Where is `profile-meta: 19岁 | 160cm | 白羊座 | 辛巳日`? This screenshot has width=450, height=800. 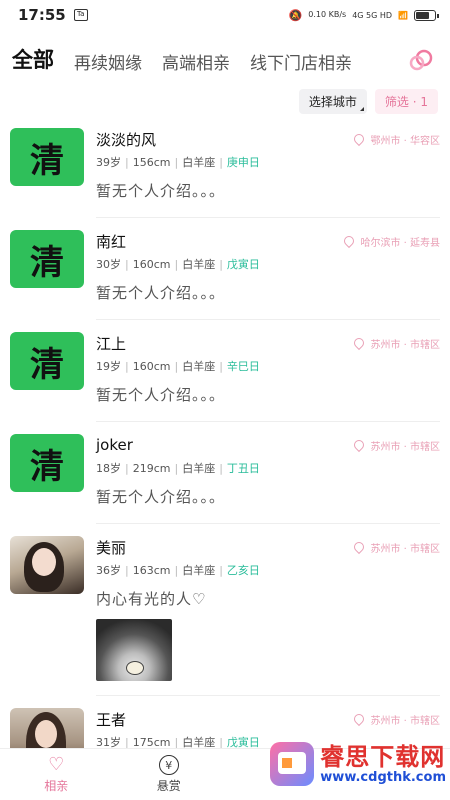 profile-meta: 19岁 | 160cm | 白羊座 | 辛巳日 is located at coordinates (268, 366).